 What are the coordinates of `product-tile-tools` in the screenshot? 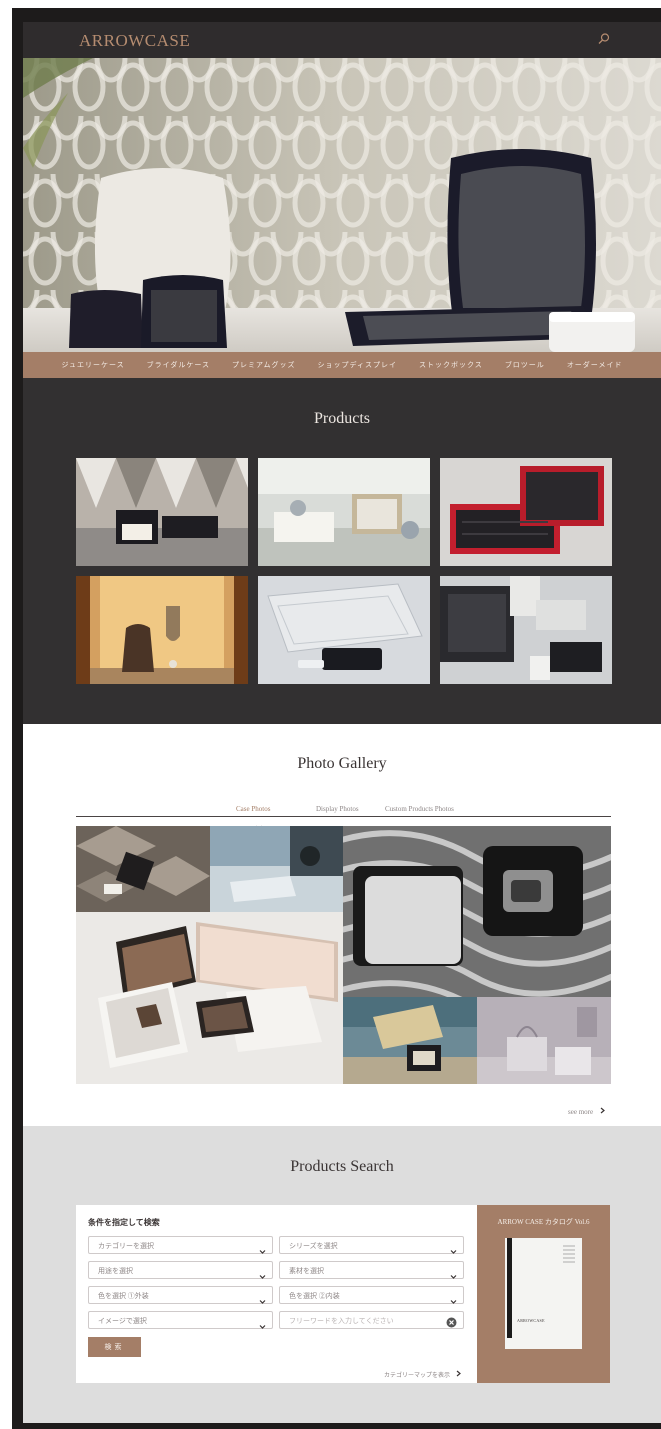 It's located at (526, 630).